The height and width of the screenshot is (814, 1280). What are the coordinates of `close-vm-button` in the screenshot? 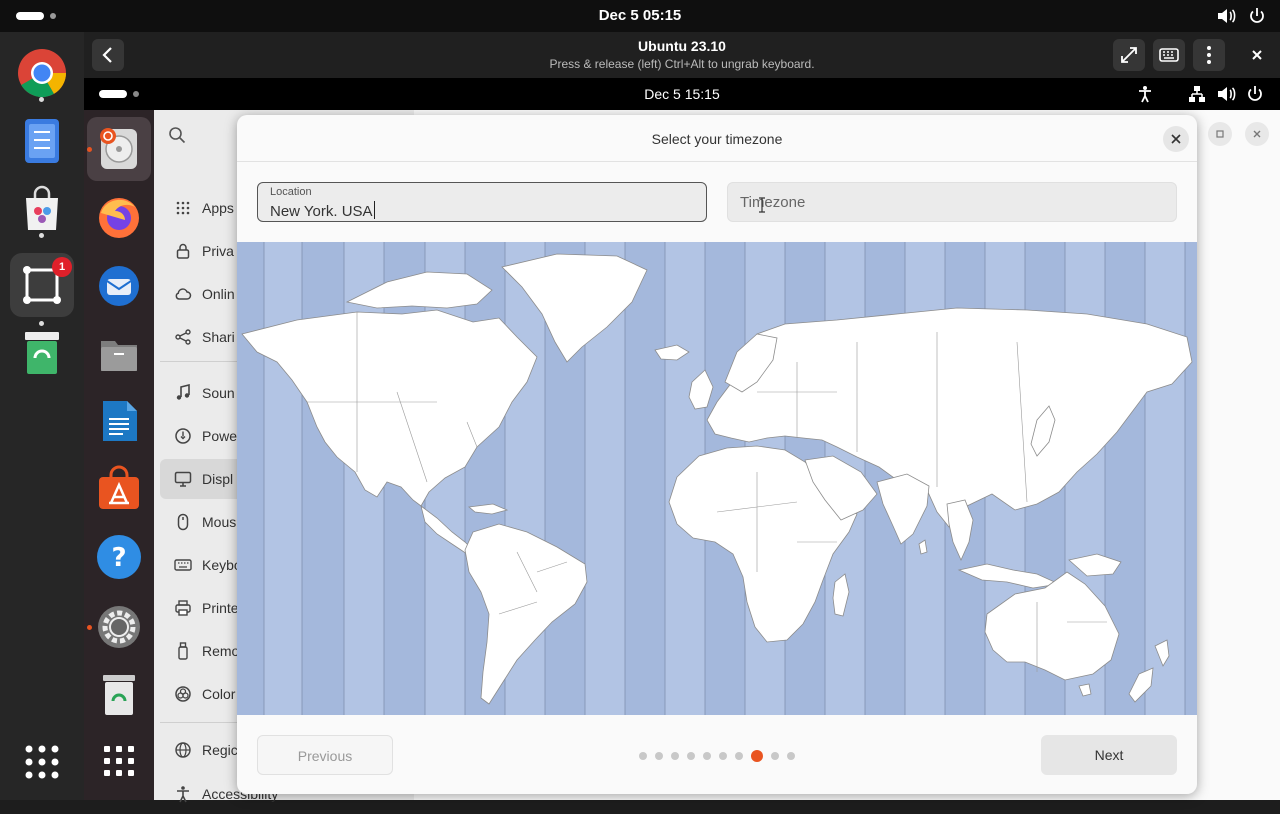 It's located at (1257, 55).